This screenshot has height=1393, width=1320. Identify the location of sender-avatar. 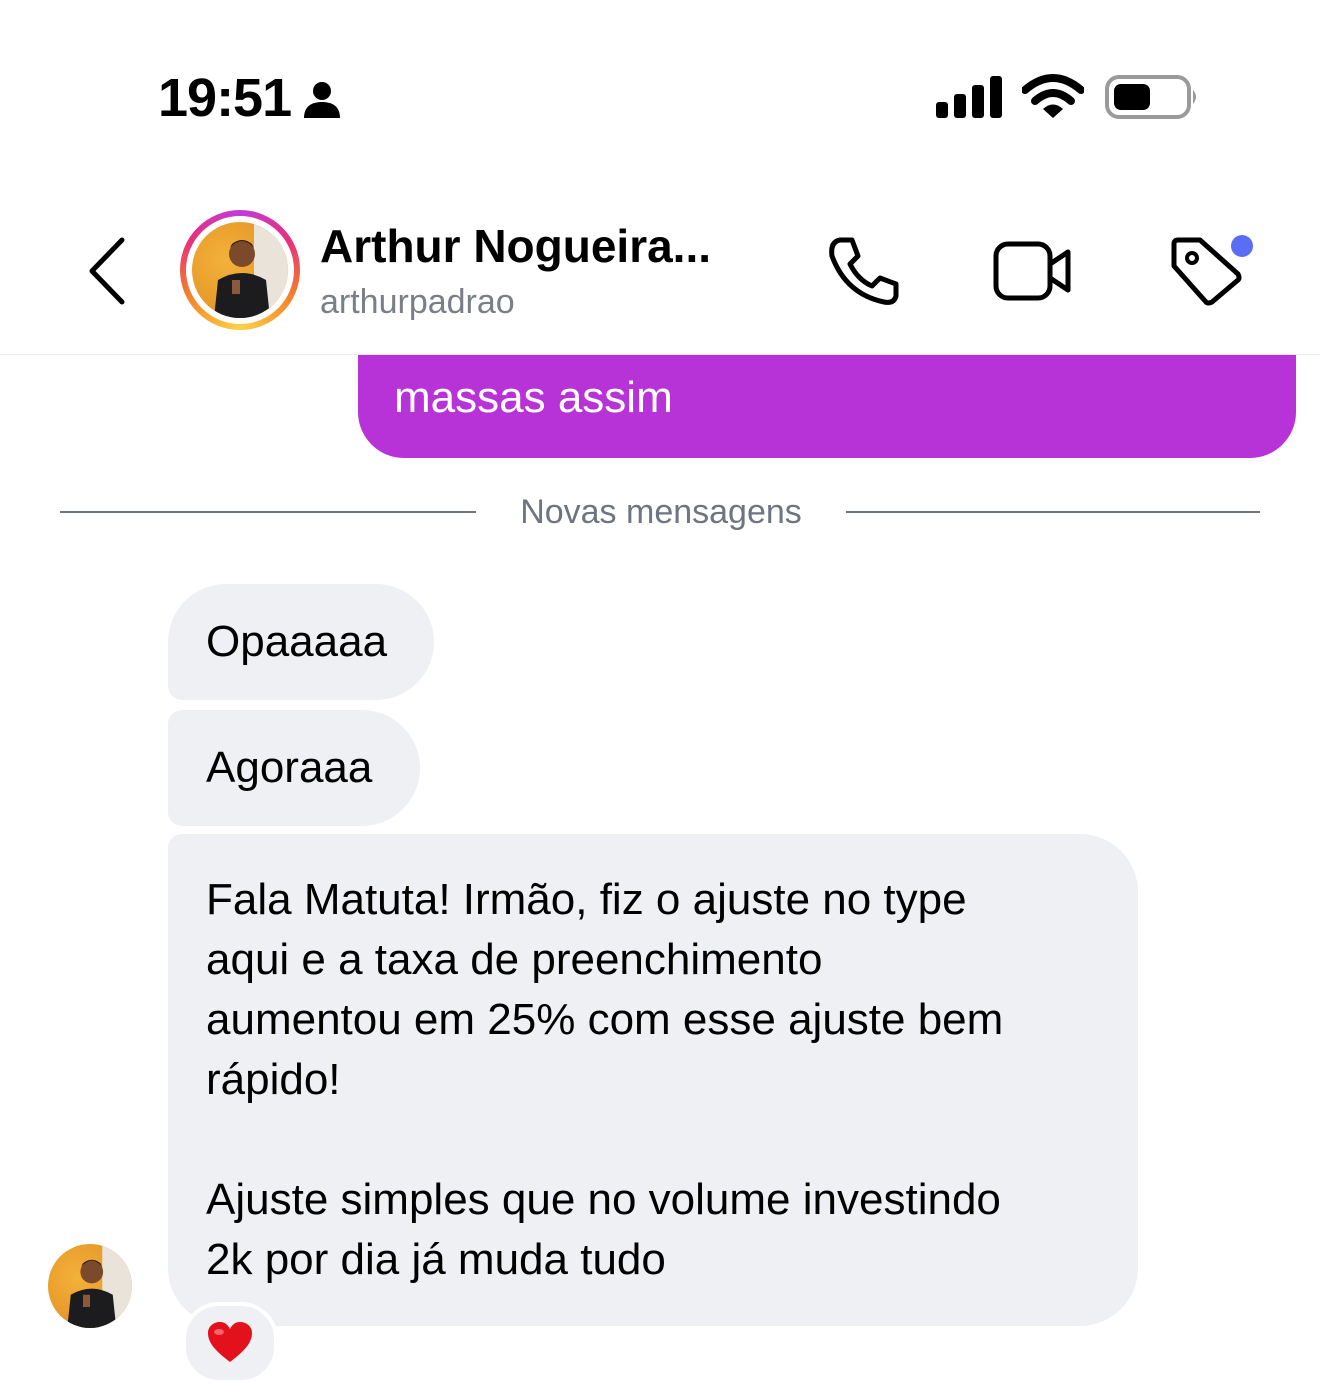
(90, 1286).